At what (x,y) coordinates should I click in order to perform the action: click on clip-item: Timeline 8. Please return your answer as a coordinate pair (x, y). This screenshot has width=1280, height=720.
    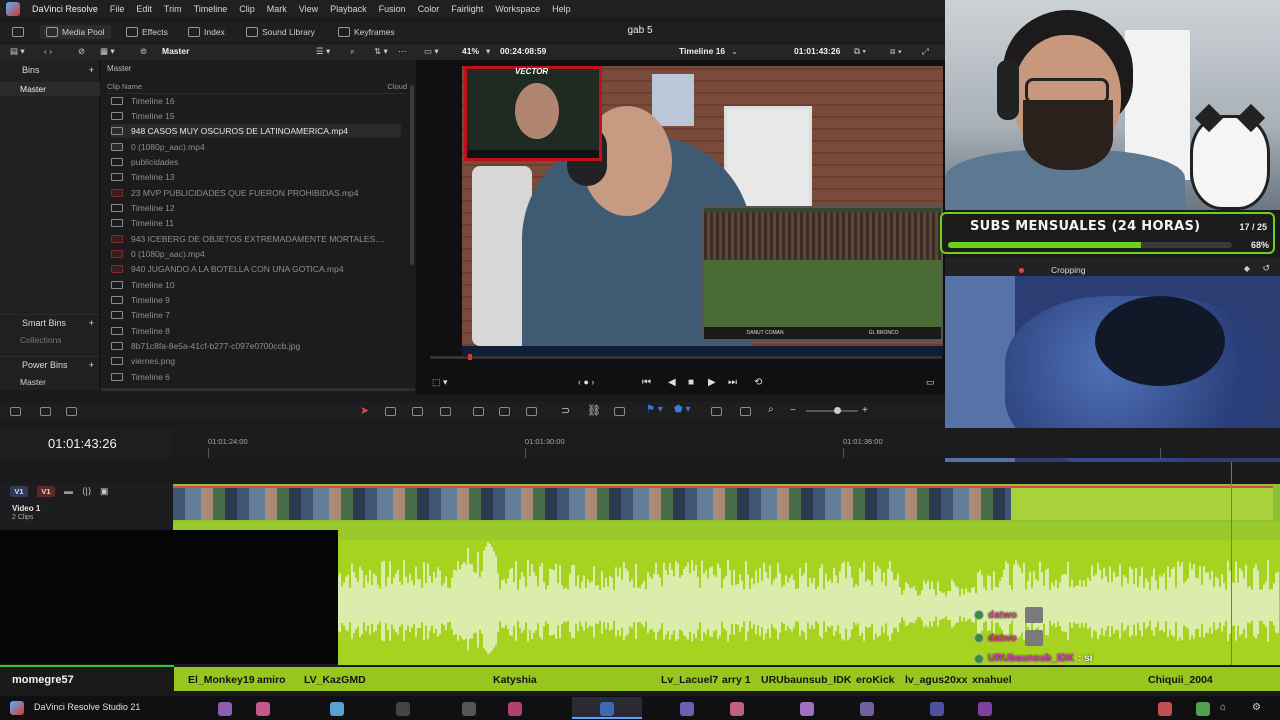
    Looking at the image, I should click on (256, 331).